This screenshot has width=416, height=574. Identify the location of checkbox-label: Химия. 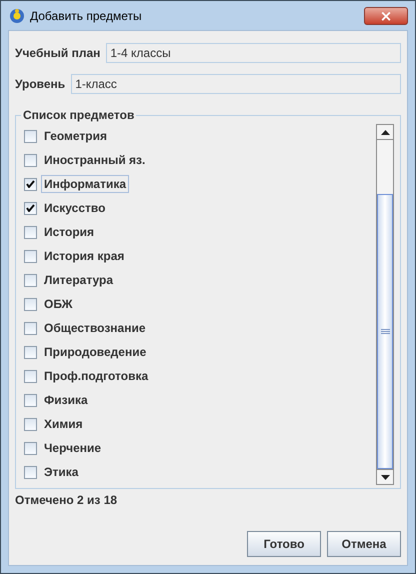
(63, 424).